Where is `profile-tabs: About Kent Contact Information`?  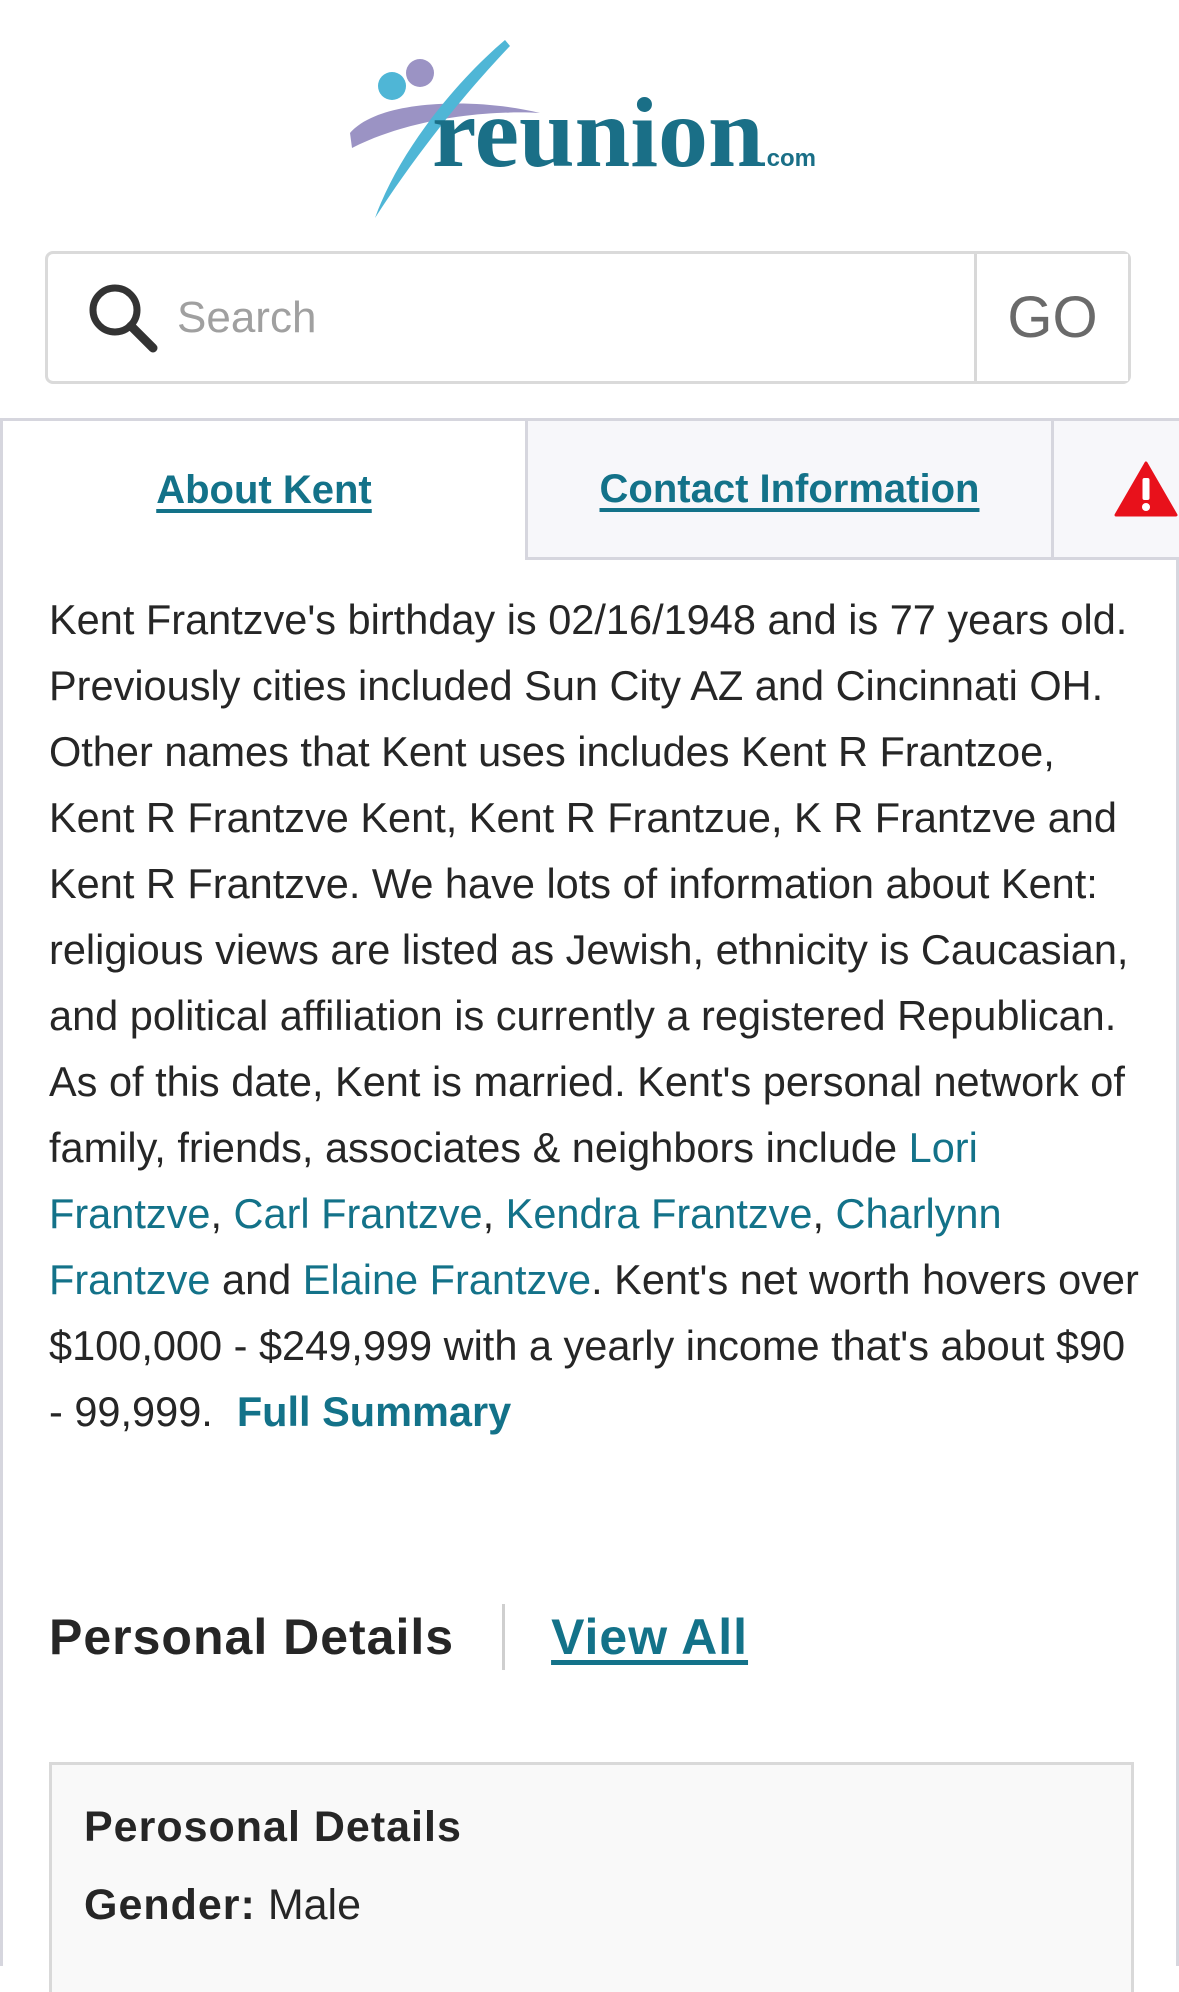
profile-tabs: About Kent Contact Information is located at coordinates (589, 489).